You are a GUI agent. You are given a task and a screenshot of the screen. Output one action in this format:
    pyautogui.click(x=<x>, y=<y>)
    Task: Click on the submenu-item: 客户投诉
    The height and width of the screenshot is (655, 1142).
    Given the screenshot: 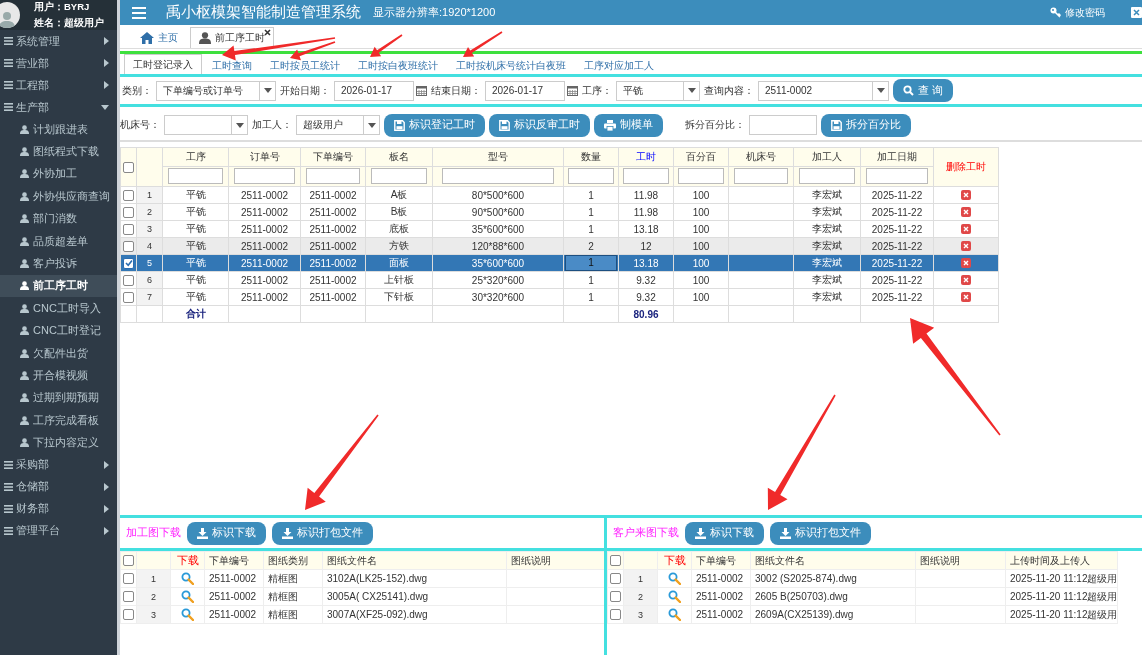 What is the action you would take?
    pyautogui.click(x=58, y=263)
    